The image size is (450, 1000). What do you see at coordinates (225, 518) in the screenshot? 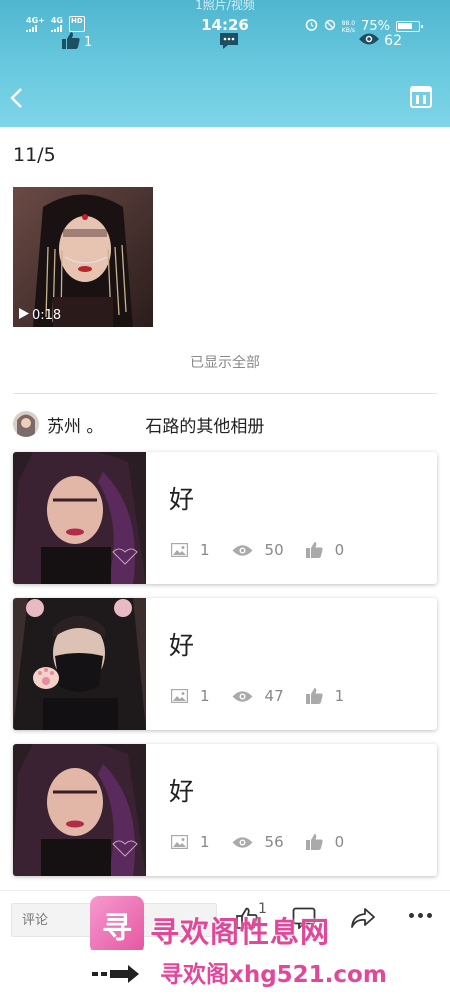
I see `album-card: 好 1 50 0` at bounding box center [225, 518].